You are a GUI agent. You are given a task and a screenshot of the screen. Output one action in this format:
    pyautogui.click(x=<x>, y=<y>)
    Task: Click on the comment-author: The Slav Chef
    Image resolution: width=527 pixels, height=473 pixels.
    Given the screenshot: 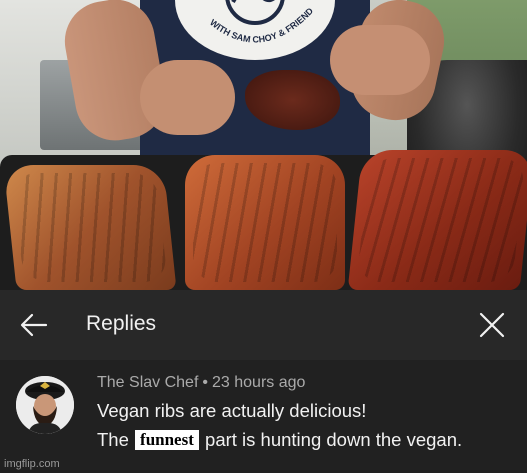 What is the action you would take?
    pyautogui.click(x=147, y=382)
    